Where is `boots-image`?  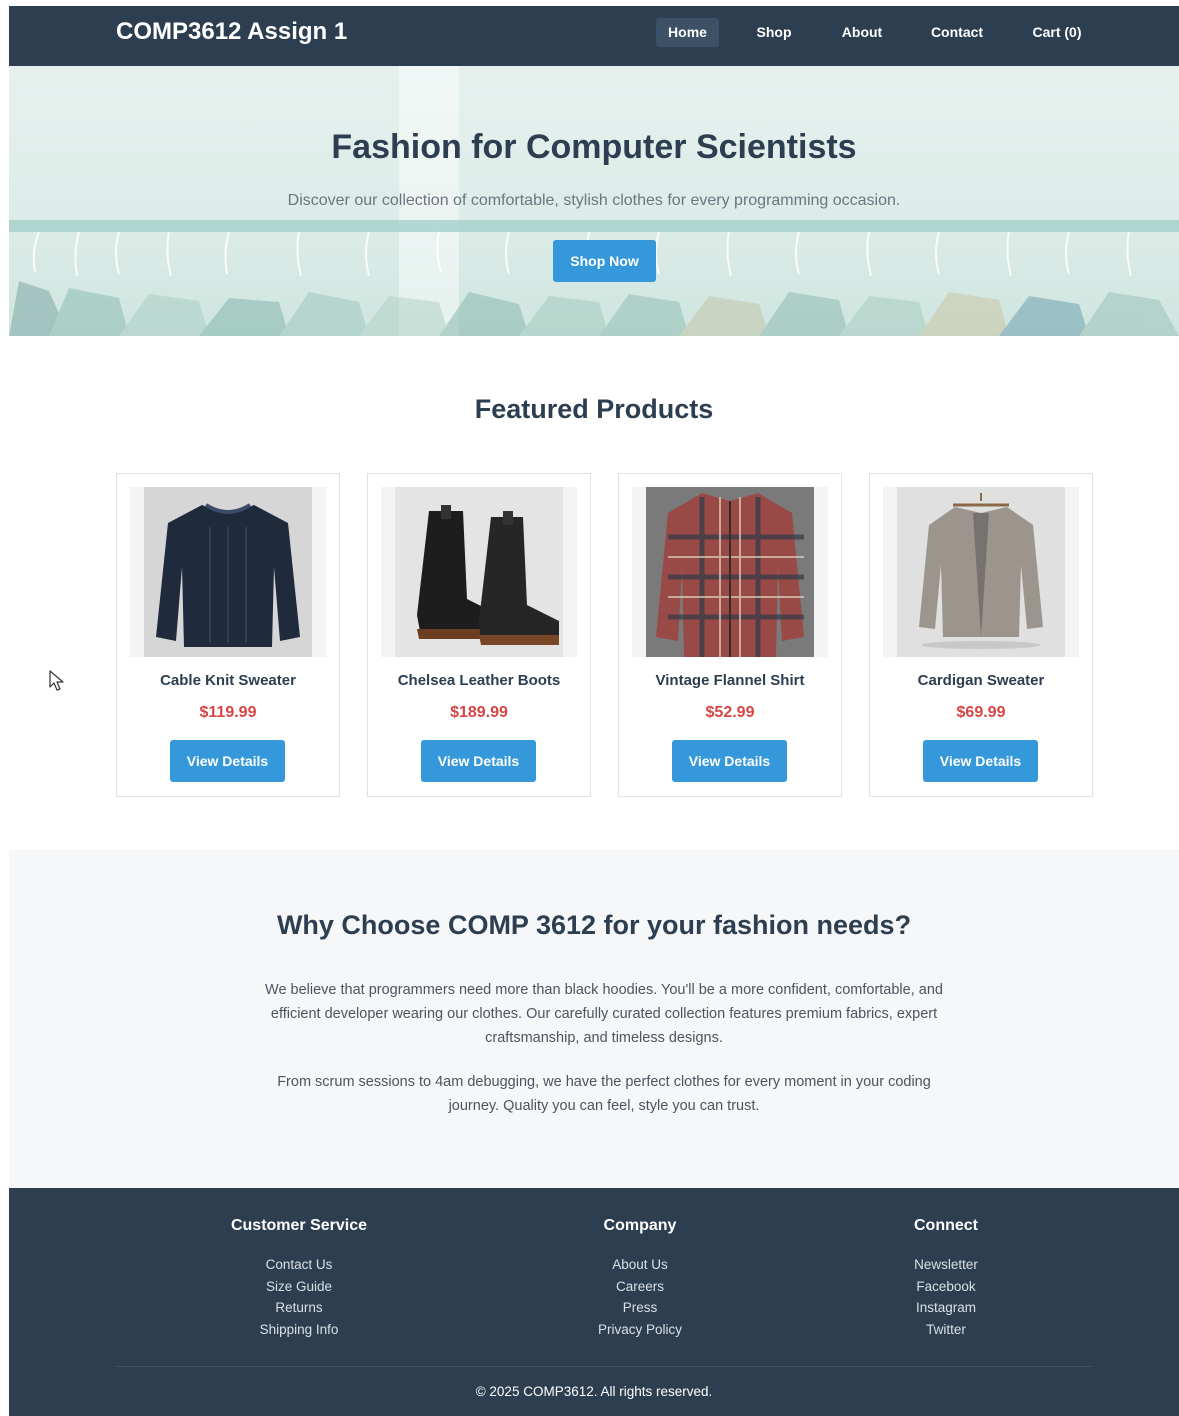
boots-image is located at coordinates (479, 572).